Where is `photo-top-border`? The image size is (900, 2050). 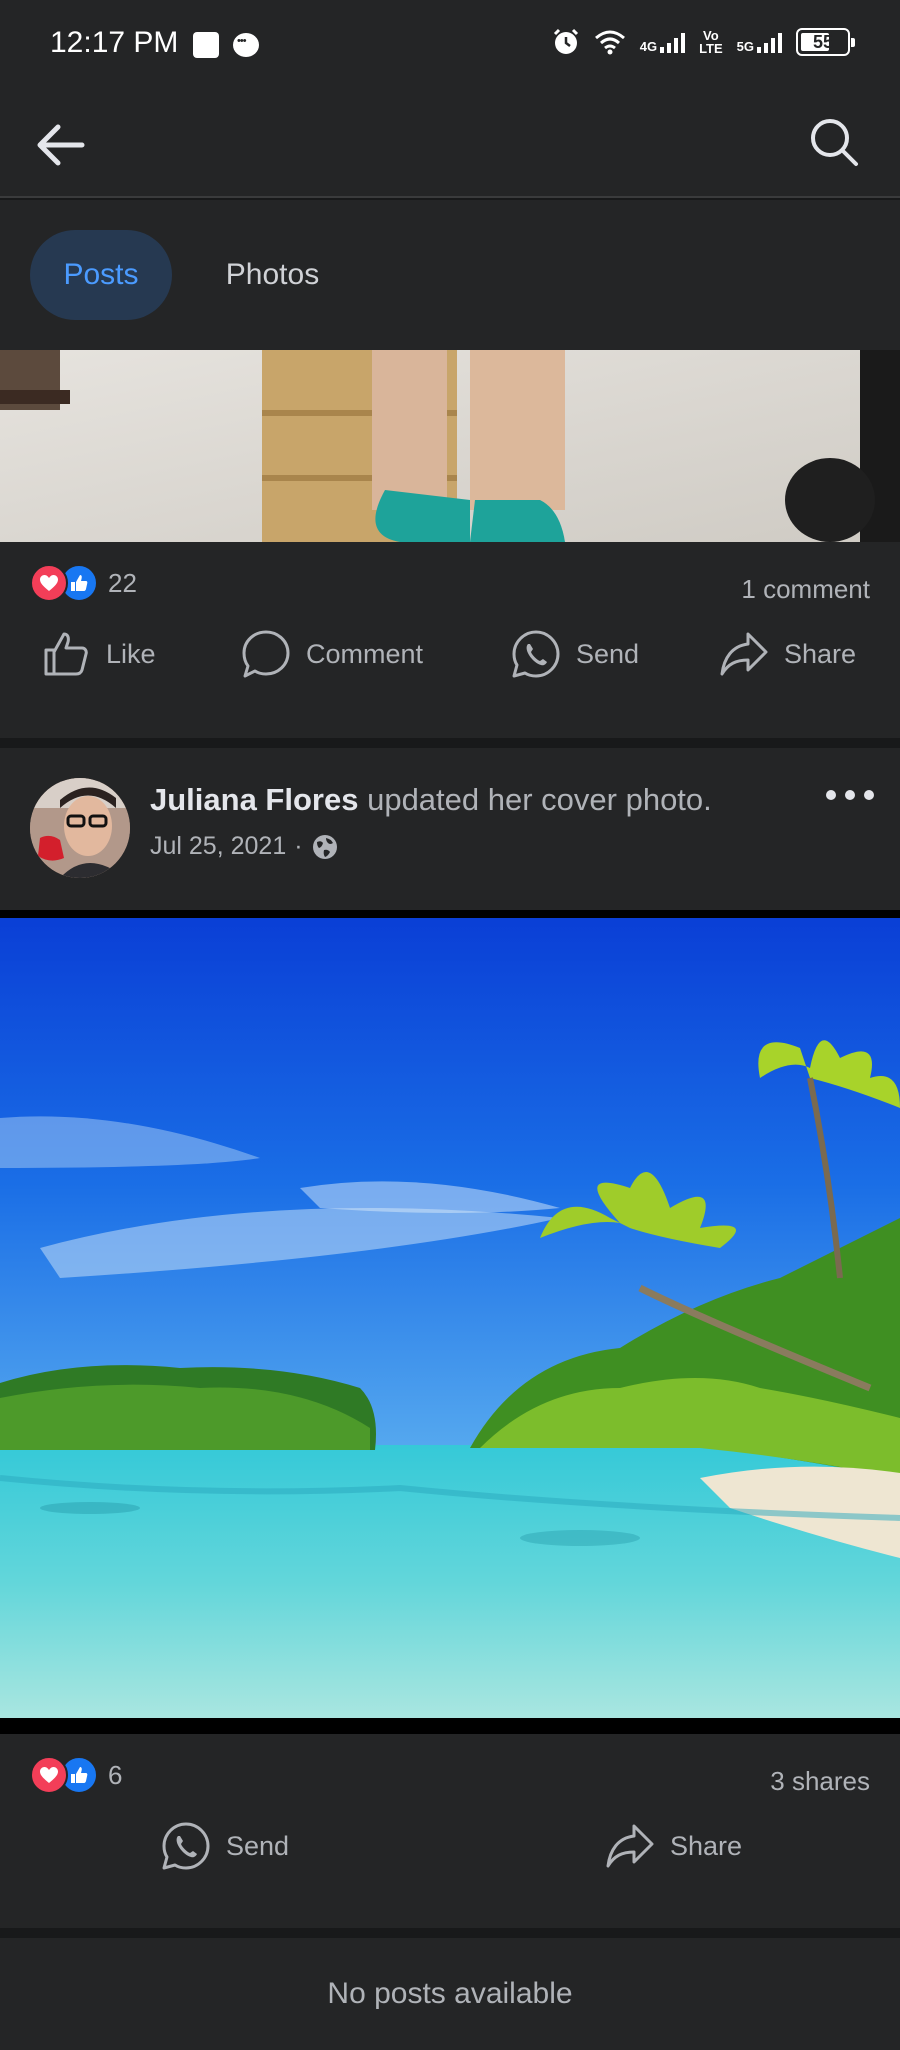 photo-top-border is located at coordinates (450, 914).